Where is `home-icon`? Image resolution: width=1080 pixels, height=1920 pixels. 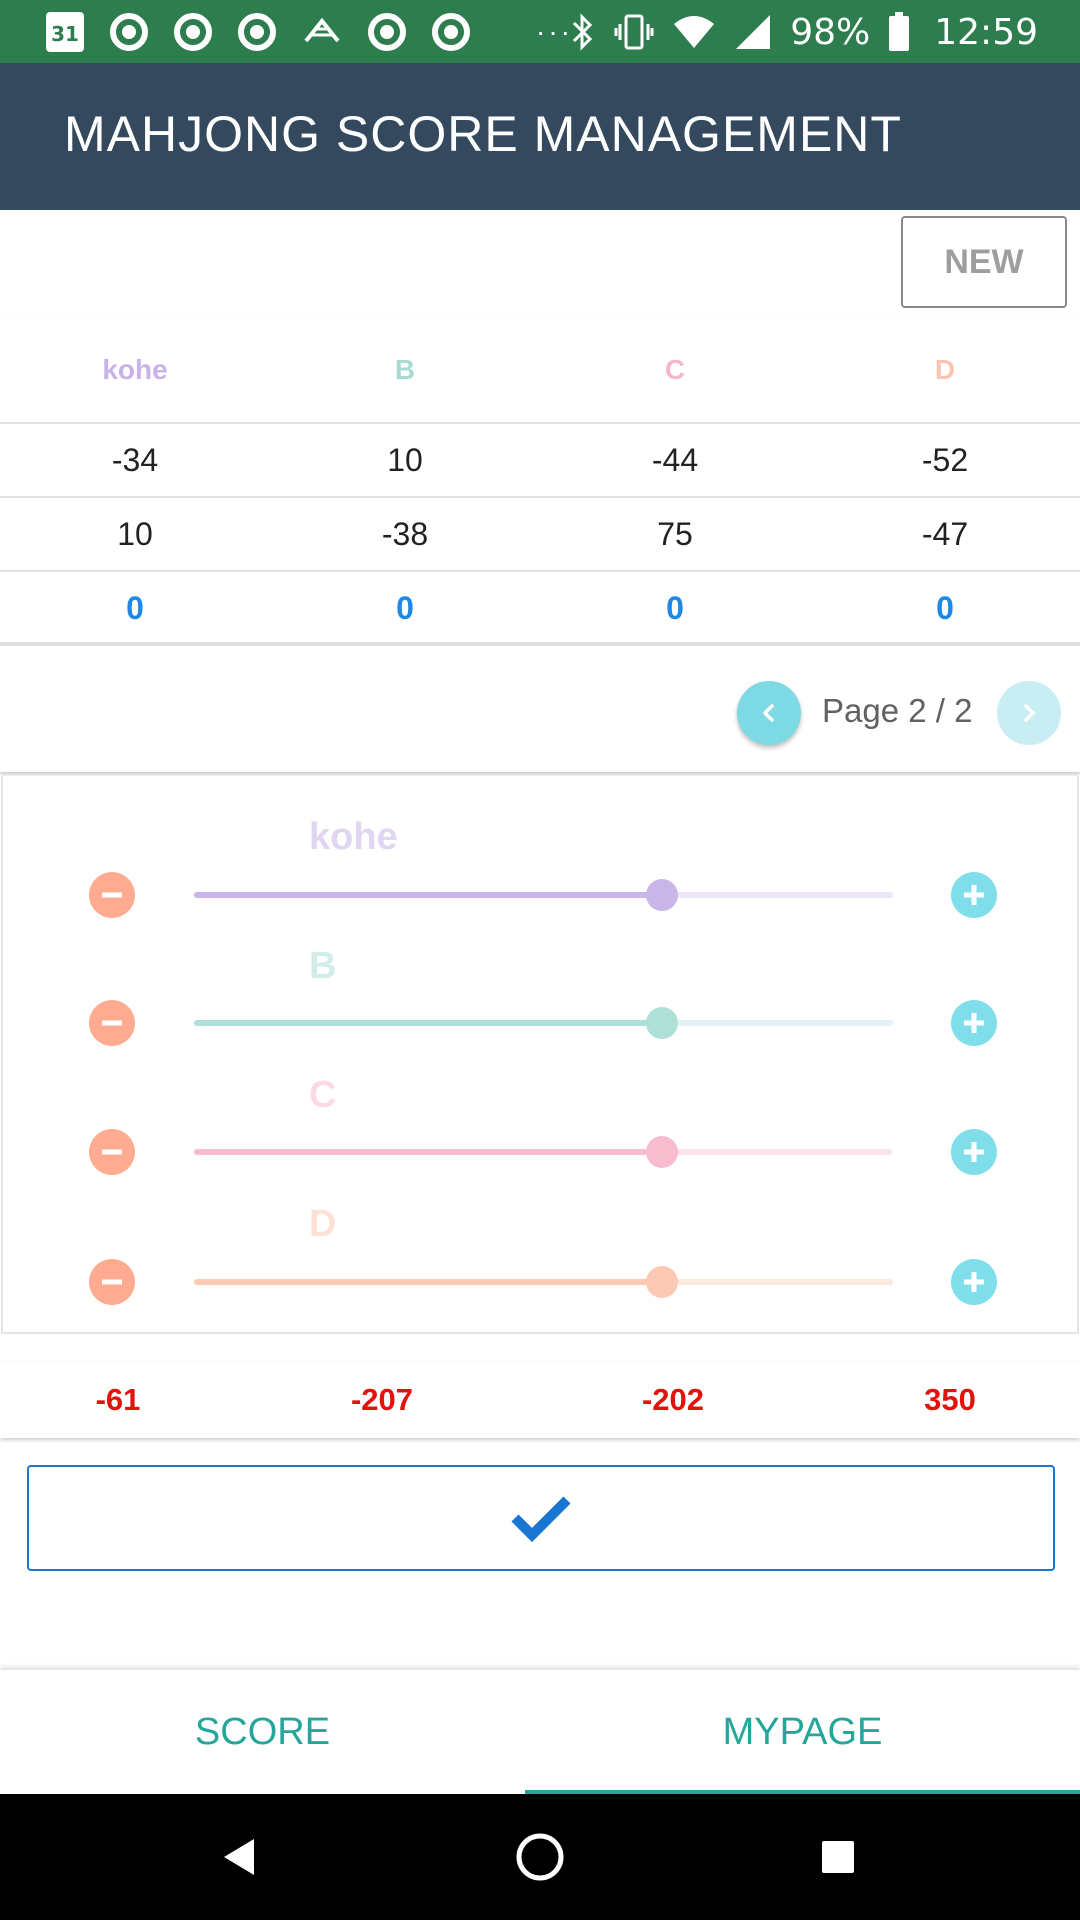 home-icon is located at coordinates (540, 1857).